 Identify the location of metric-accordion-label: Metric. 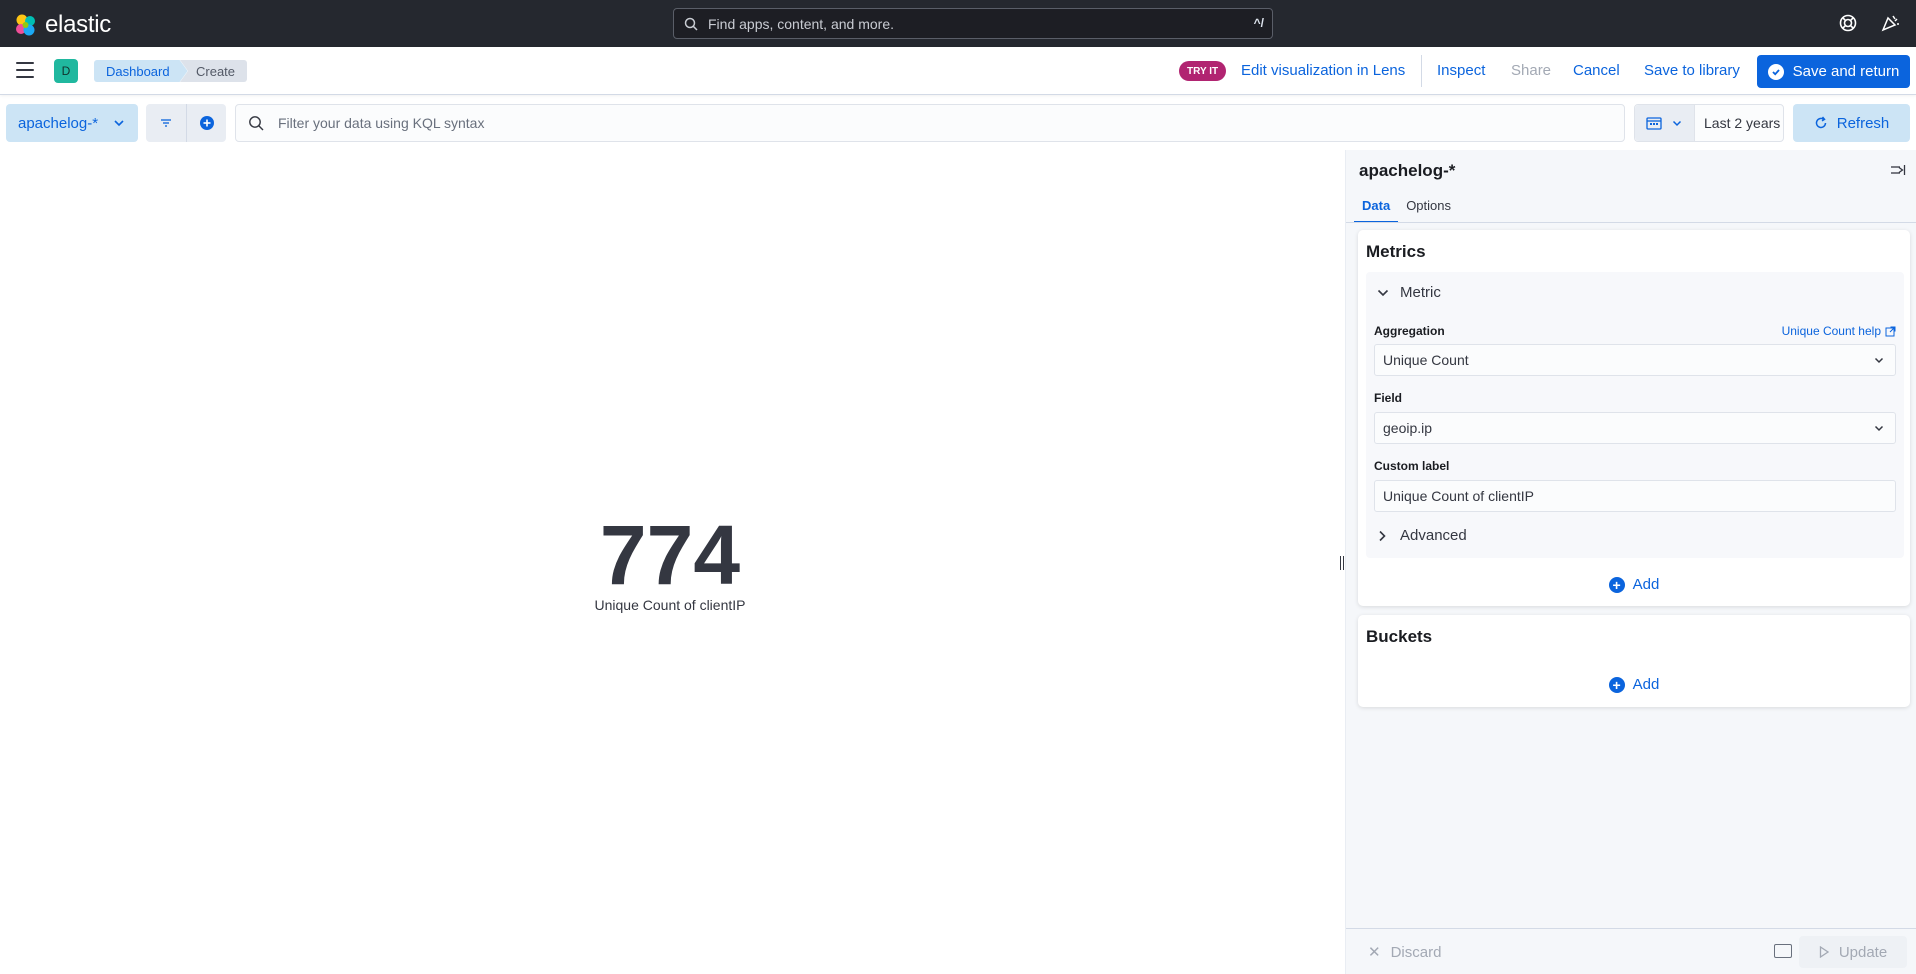
(1420, 292).